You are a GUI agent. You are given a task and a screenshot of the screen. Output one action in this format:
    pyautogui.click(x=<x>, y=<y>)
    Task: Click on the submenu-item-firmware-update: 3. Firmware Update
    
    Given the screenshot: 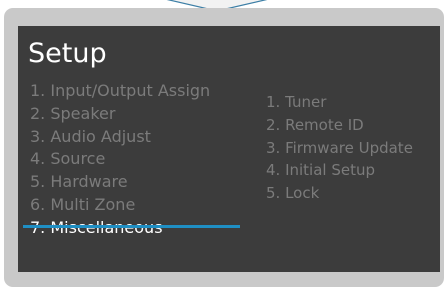 What is the action you would take?
    pyautogui.click(x=339, y=148)
    